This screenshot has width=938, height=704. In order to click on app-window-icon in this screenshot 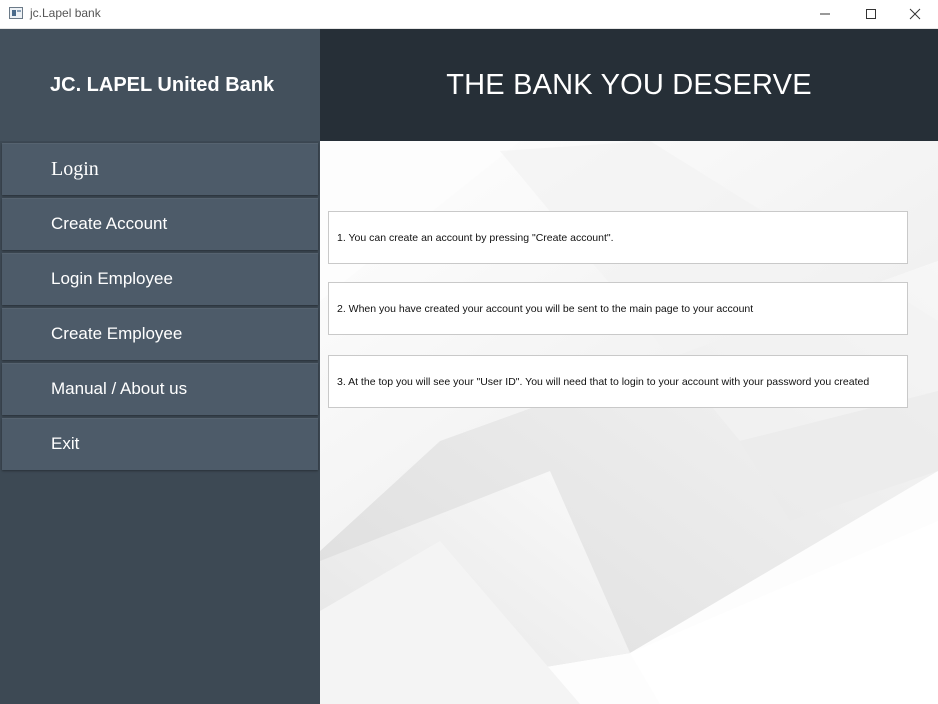, I will do `click(16, 13)`.